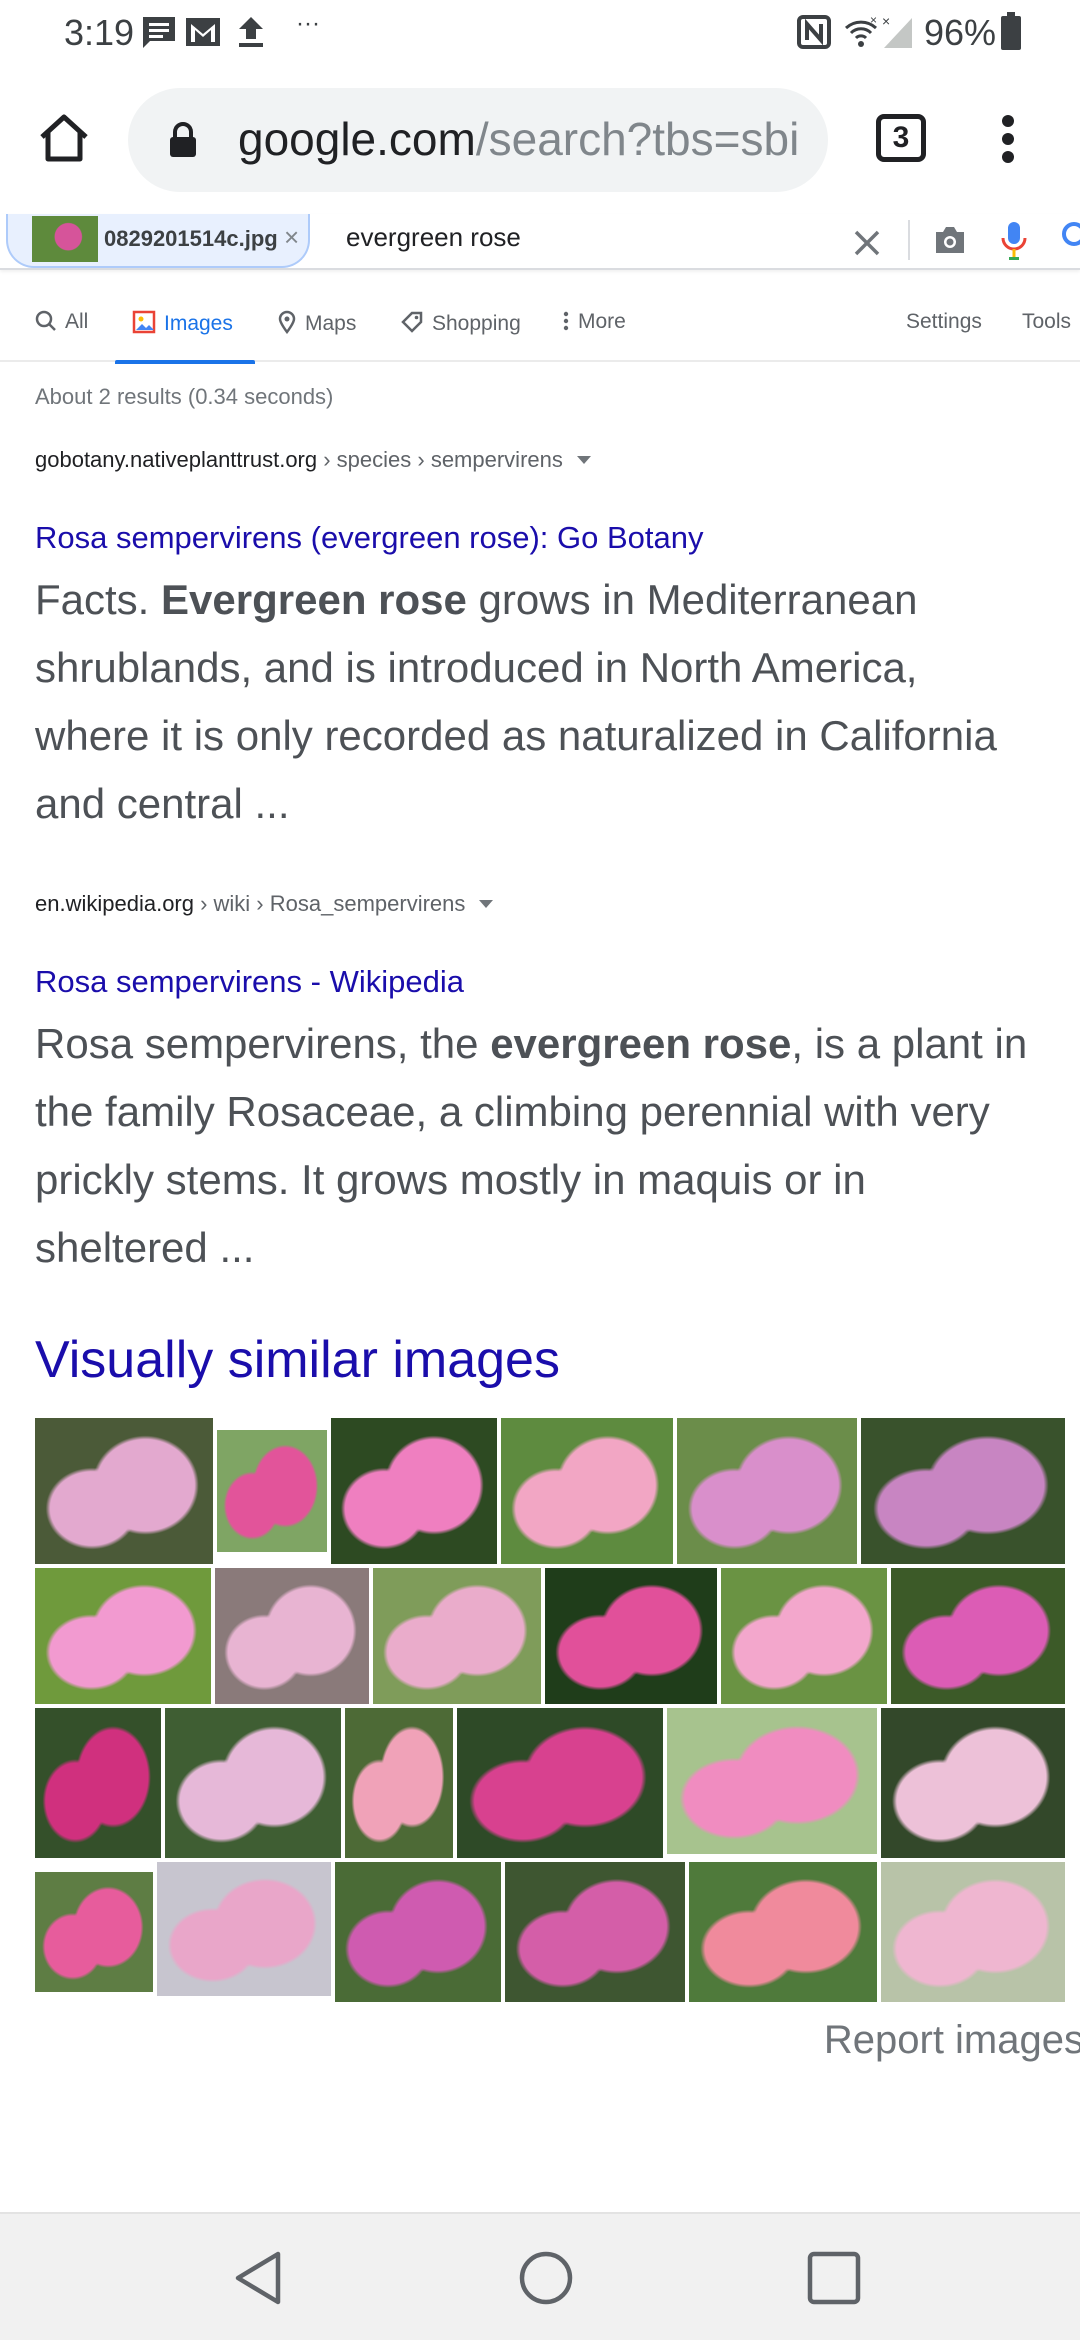  Describe the element at coordinates (944, 336) in the screenshot. I see `tab-settings: Settings` at that location.